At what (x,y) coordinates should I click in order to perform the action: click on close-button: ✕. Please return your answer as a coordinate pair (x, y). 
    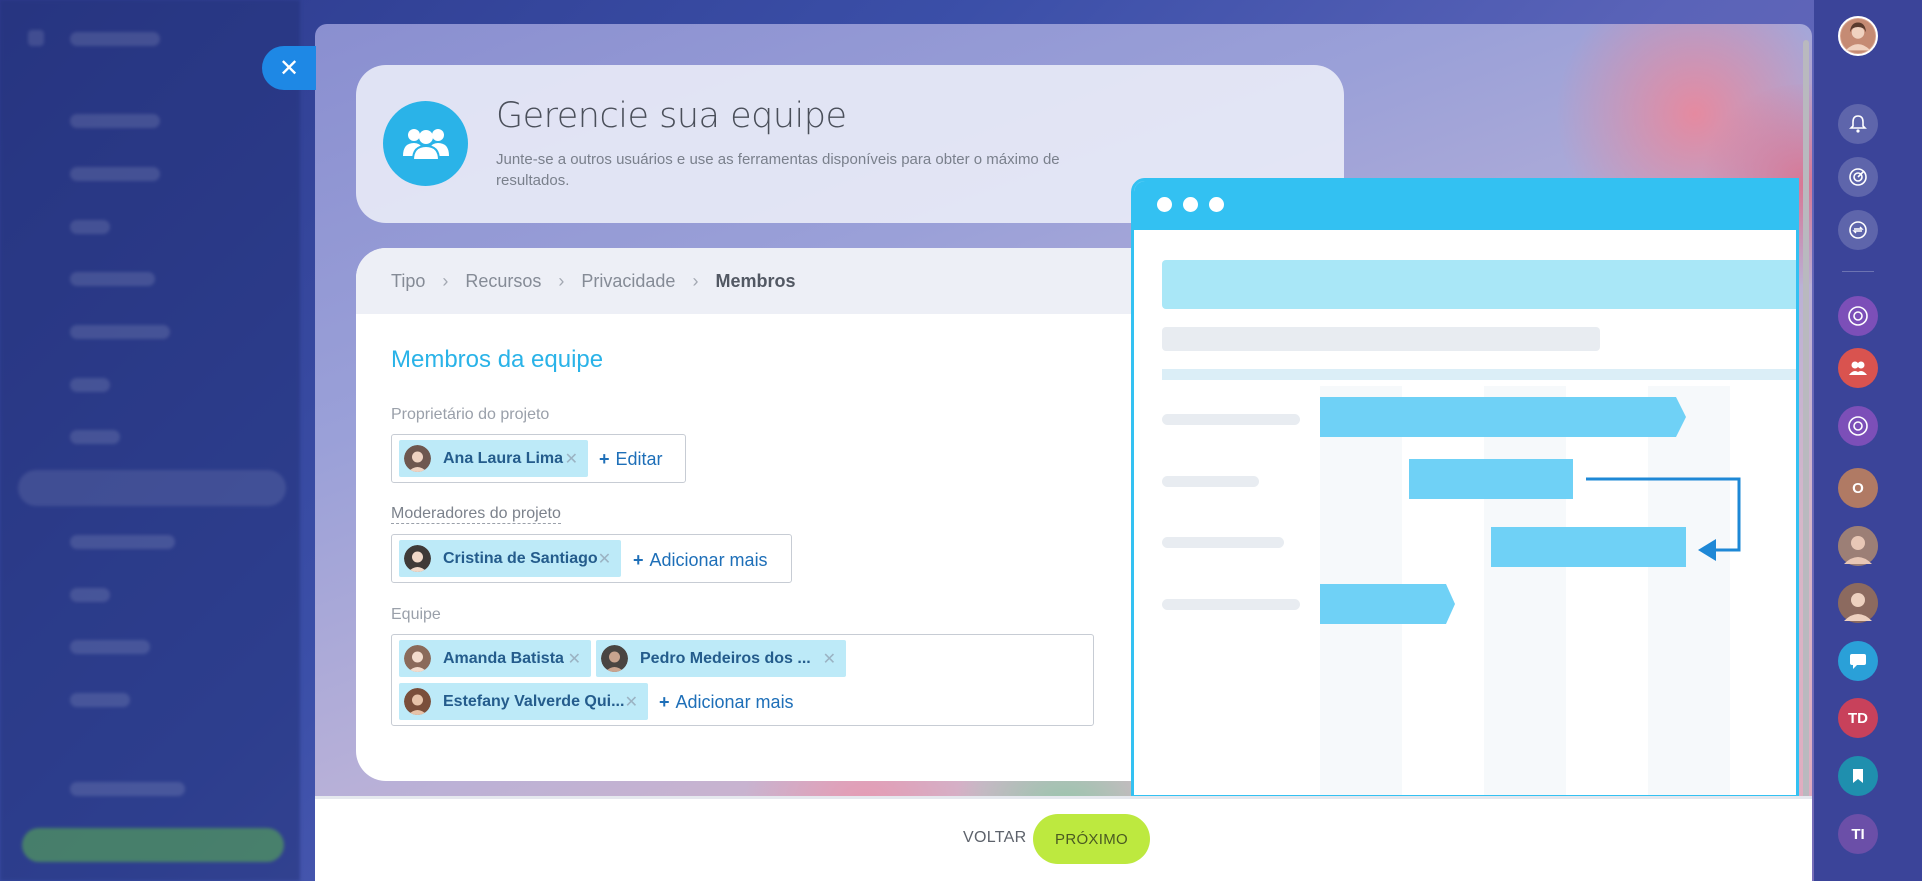
    Looking at the image, I should click on (289, 68).